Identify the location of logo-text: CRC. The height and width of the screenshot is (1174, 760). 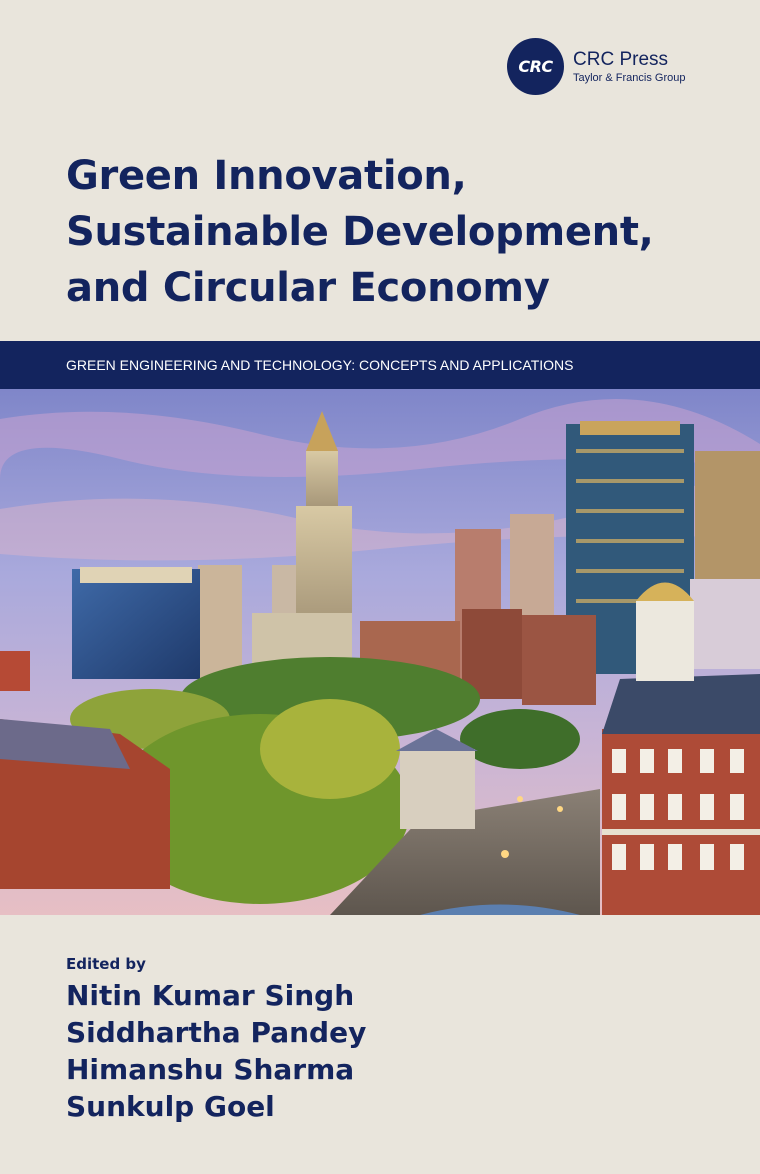
(535, 66).